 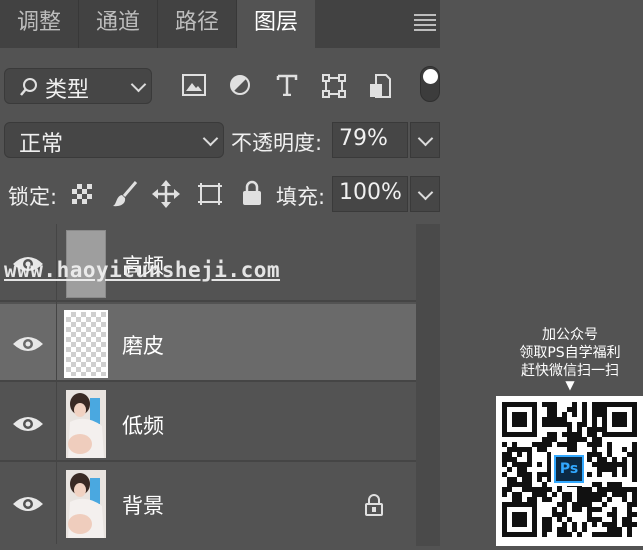 I want to click on qr-code: Ps, so click(x=569, y=471).